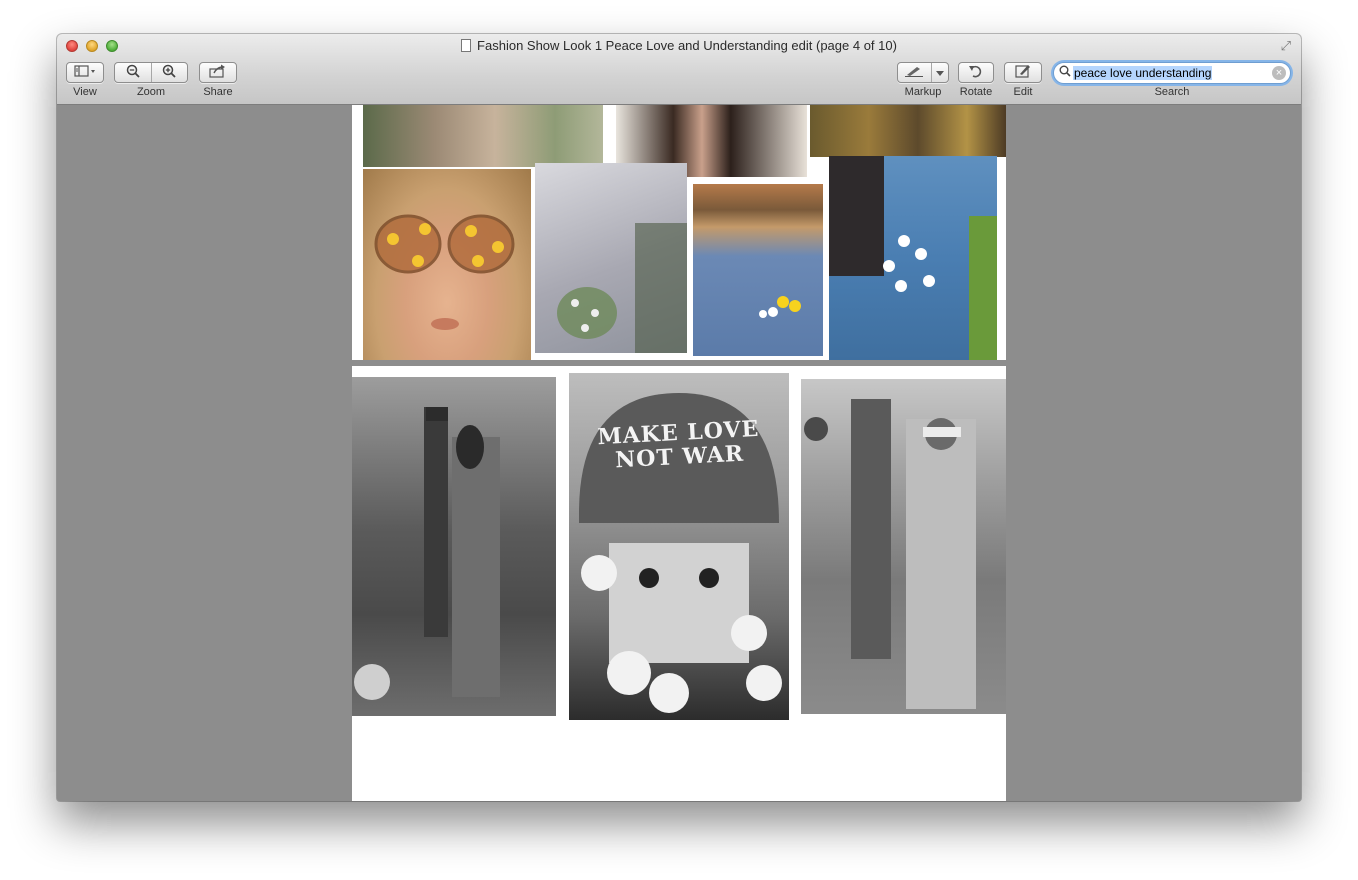 Image resolution: width=1358 pixels, height=880 pixels. I want to click on markup-toggle, so click(914, 72).